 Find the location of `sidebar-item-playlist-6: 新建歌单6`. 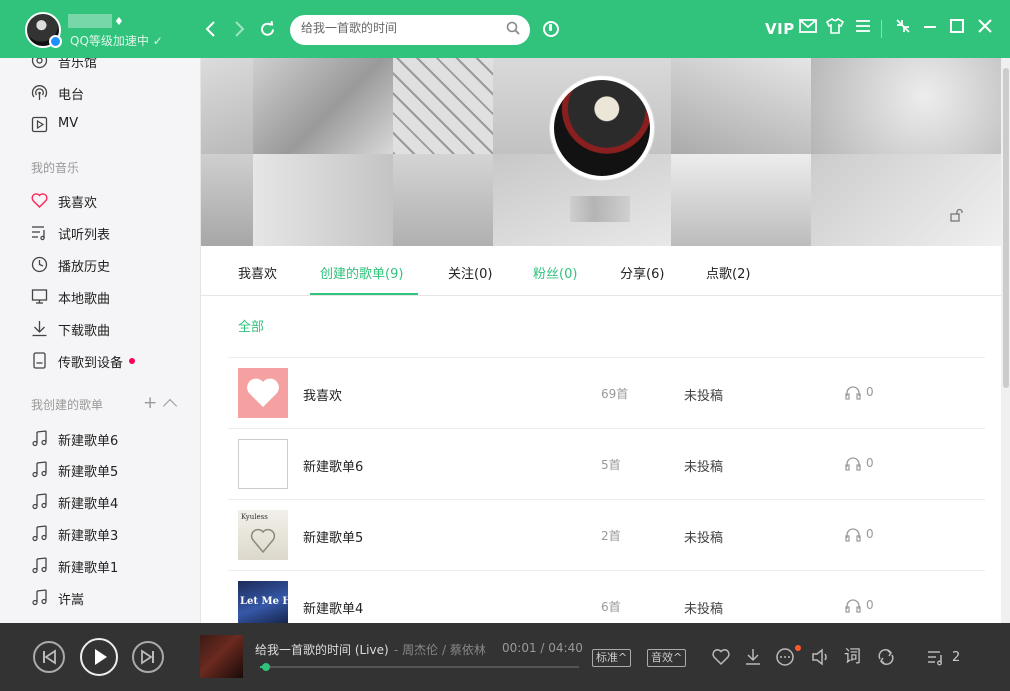

sidebar-item-playlist-6: 新建歌单6 is located at coordinates (100, 438).